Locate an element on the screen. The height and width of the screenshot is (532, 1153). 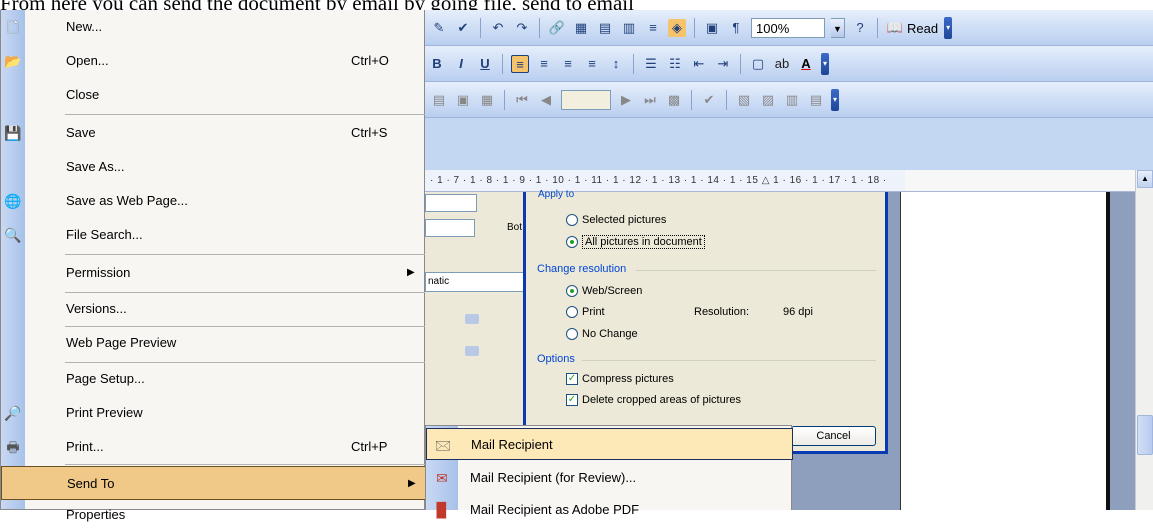
web-page-icon: 🌐 is located at coordinates (13, 201).